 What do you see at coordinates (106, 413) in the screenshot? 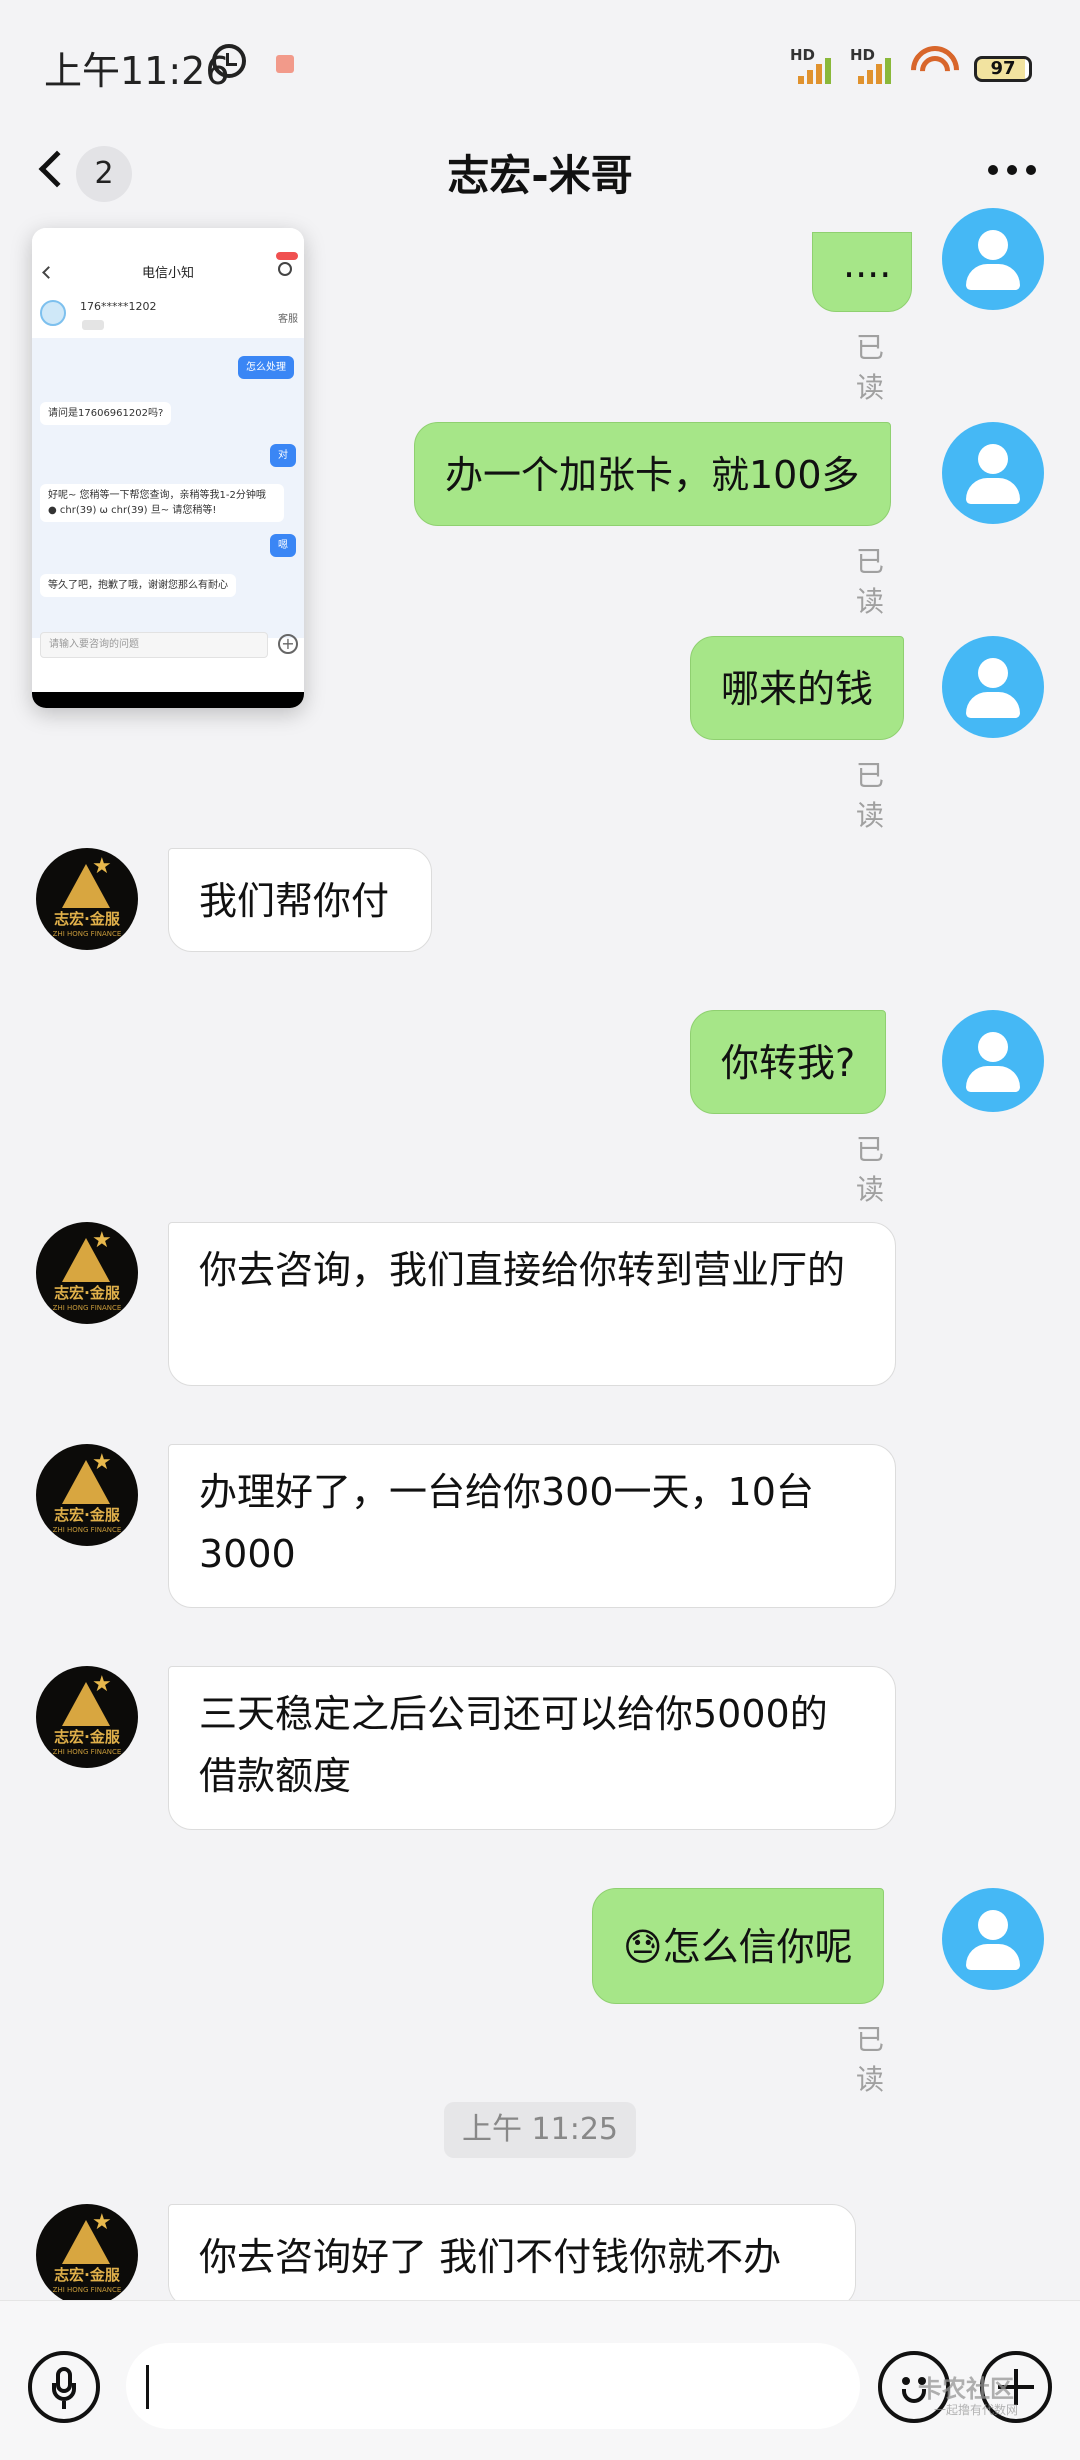
I see `preview-message: 请问是17606961202吗?` at bounding box center [106, 413].